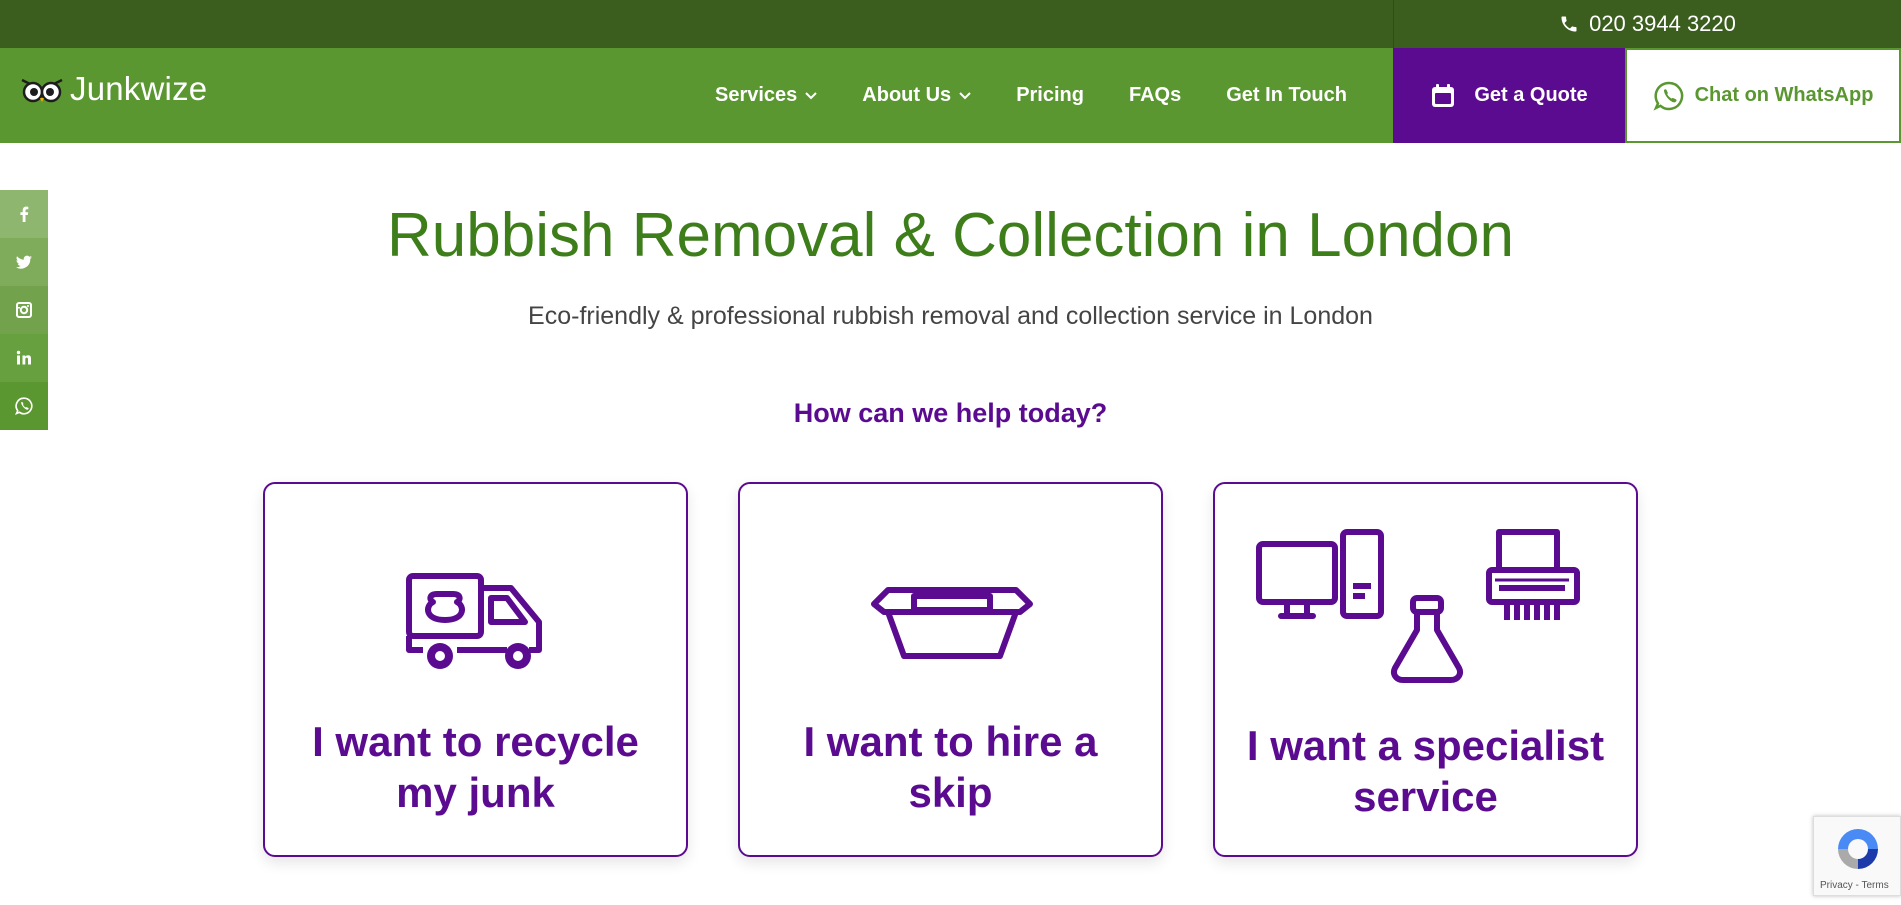  Describe the element at coordinates (475, 669) in the screenshot. I see `recycle-junk-card: I want to recycle my junk` at that location.